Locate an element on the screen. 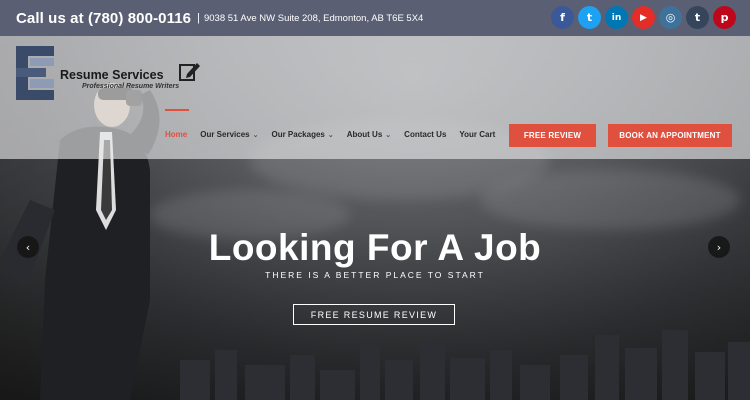 The image size is (750, 400). nav-about-us: About Us ⌄ is located at coordinates (369, 134).